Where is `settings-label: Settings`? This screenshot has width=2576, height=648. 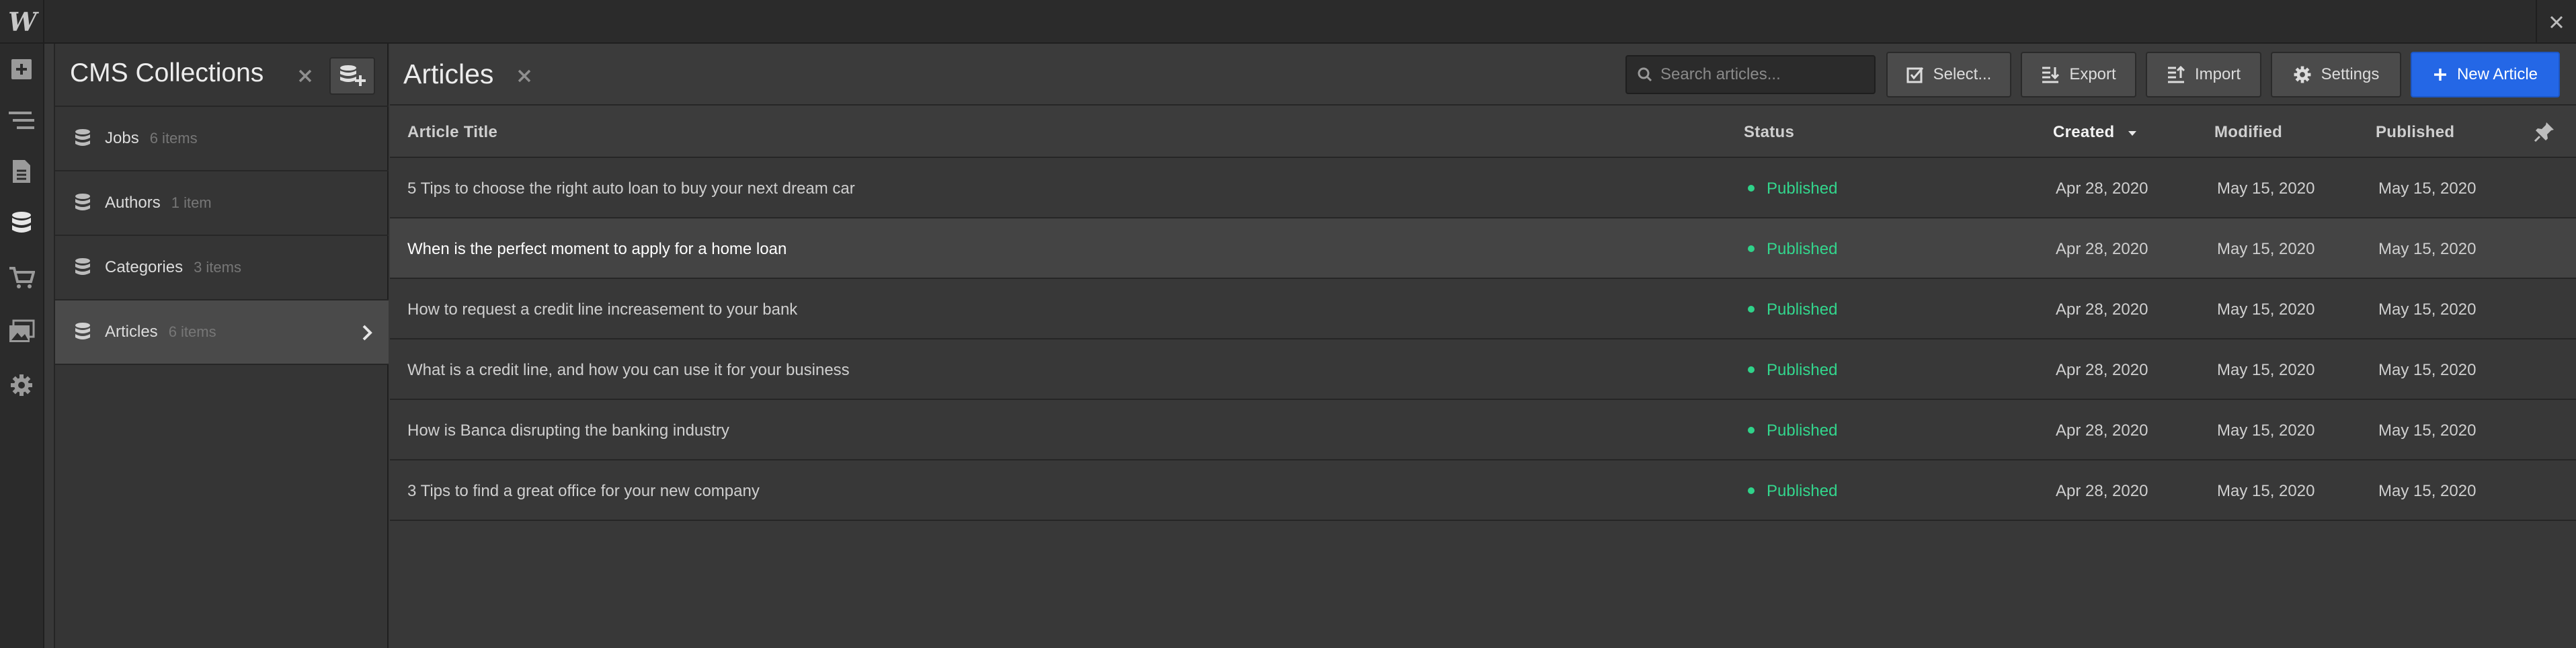
settings-label: Settings is located at coordinates (2350, 74).